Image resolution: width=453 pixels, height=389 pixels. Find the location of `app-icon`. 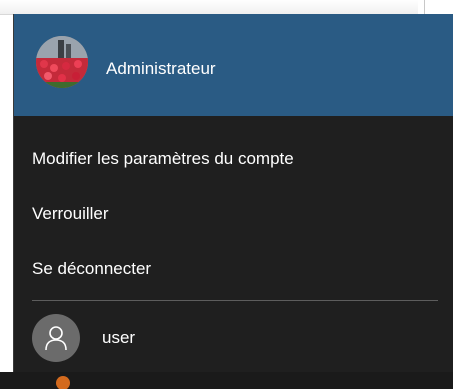

app-icon is located at coordinates (63, 382).